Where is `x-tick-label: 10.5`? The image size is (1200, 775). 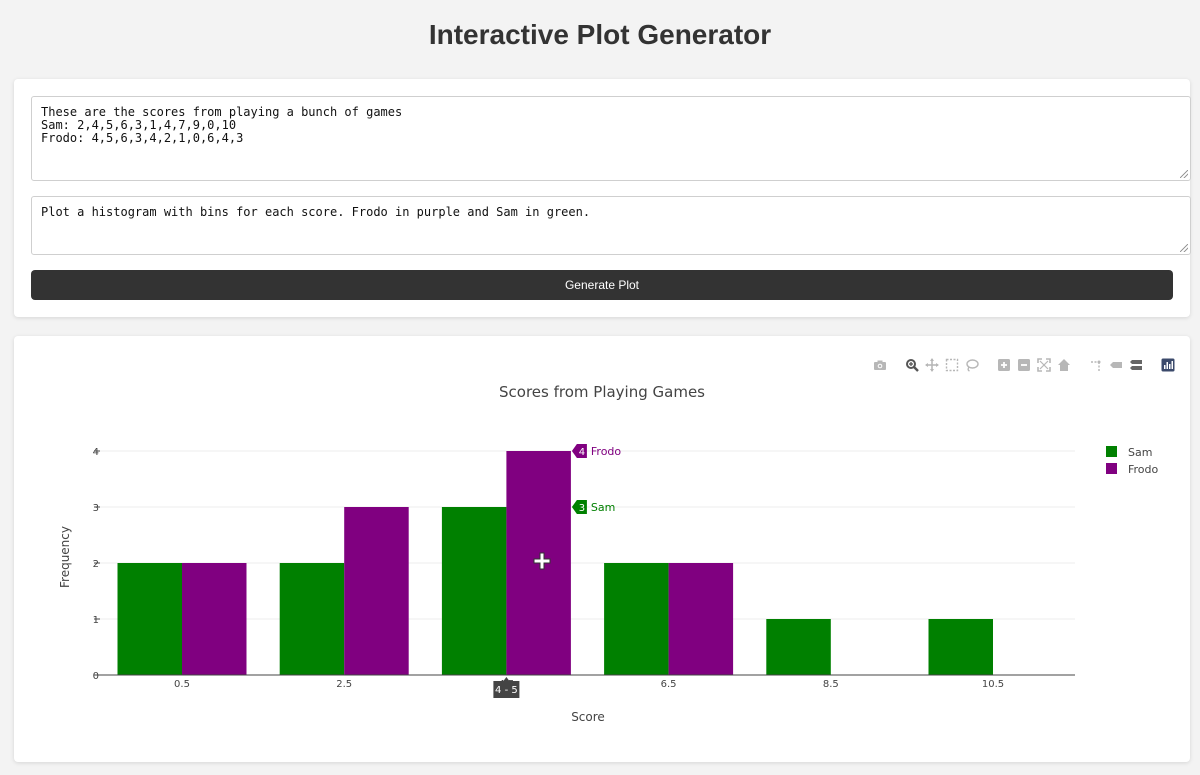 x-tick-label: 10.5 is located at coordinates (993, 684).